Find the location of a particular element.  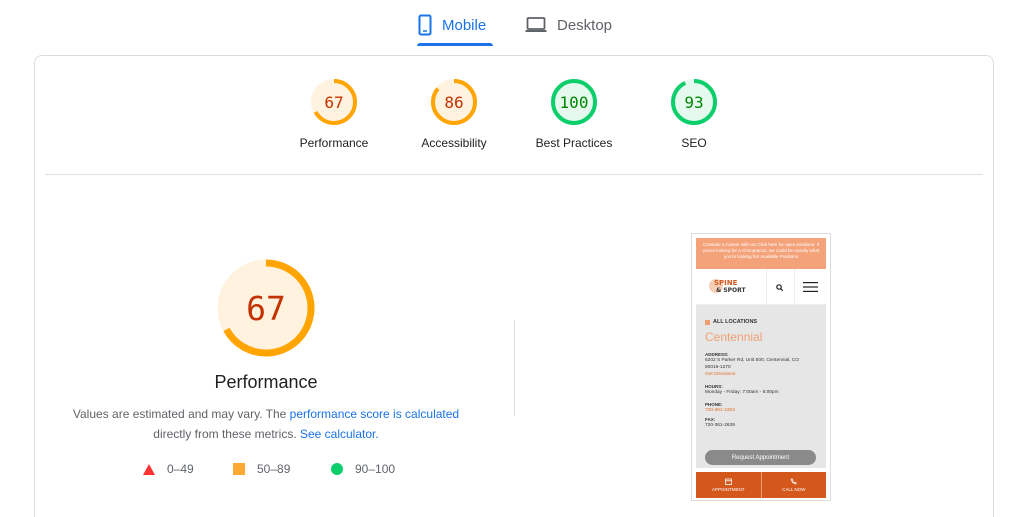

logo-text-1: SPINE is located at coordinates (726, 283).